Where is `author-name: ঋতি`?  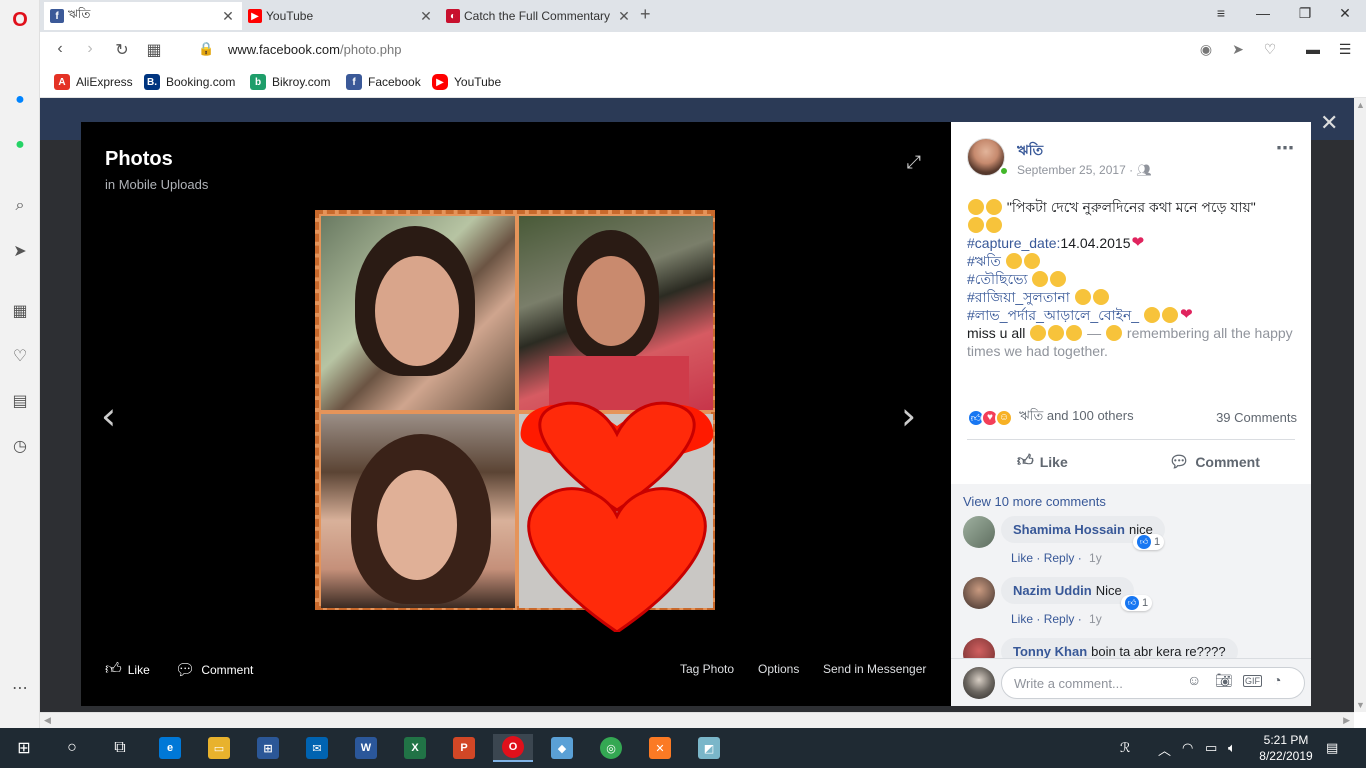 author-name: ঋতি is located at coordinates (1030, 151).